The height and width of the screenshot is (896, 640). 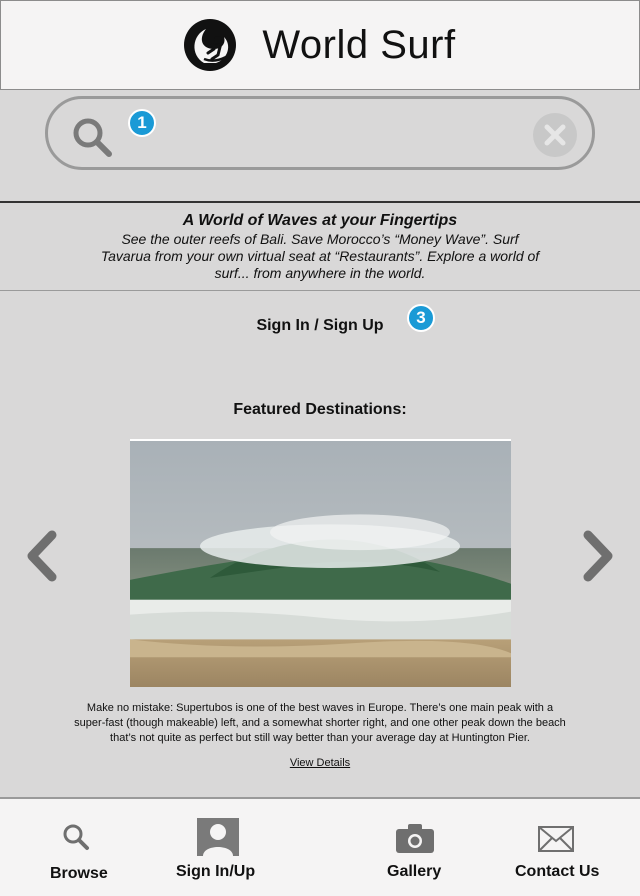 What do you see at coordinates (421, 318) in the screenshot?
I see `annotation-badge: 3` at bounding box center [421, 318].